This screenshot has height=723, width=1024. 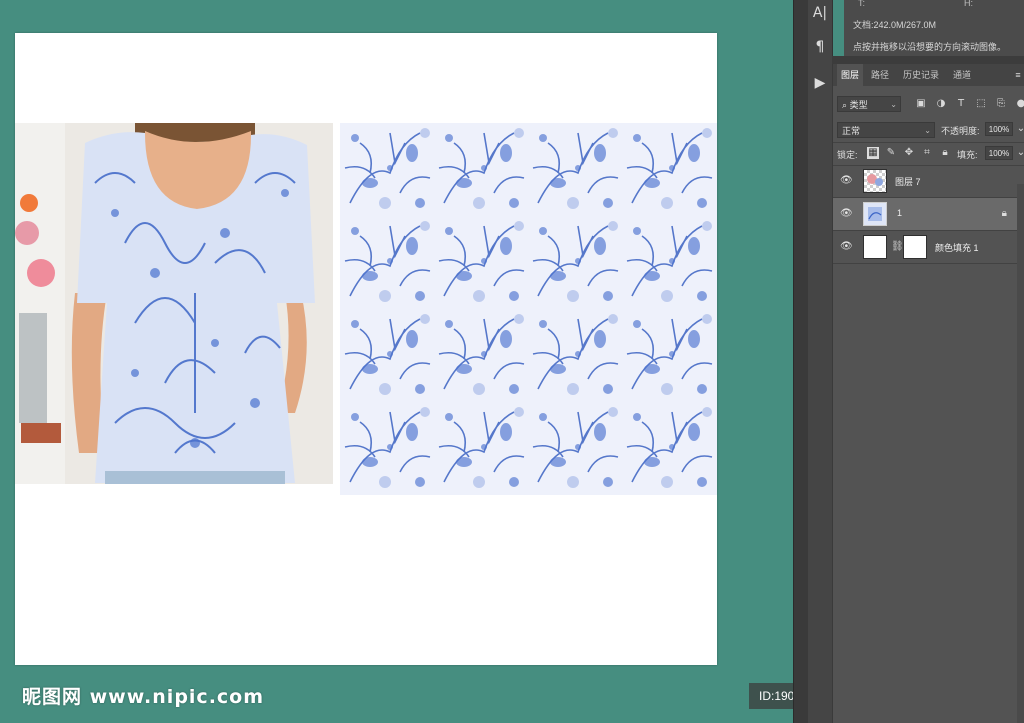 I want to click on blend-mode-select: 正常 ⌄, so click(x=886, y=130).